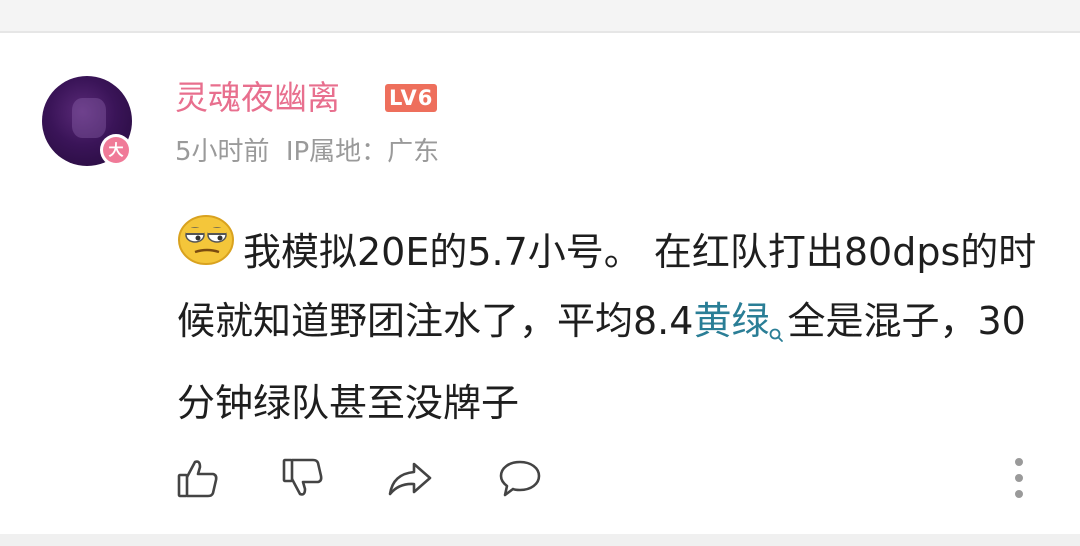 This screenshot has width=1080, height=546. I want to click on share-icon, so click(410, 479).